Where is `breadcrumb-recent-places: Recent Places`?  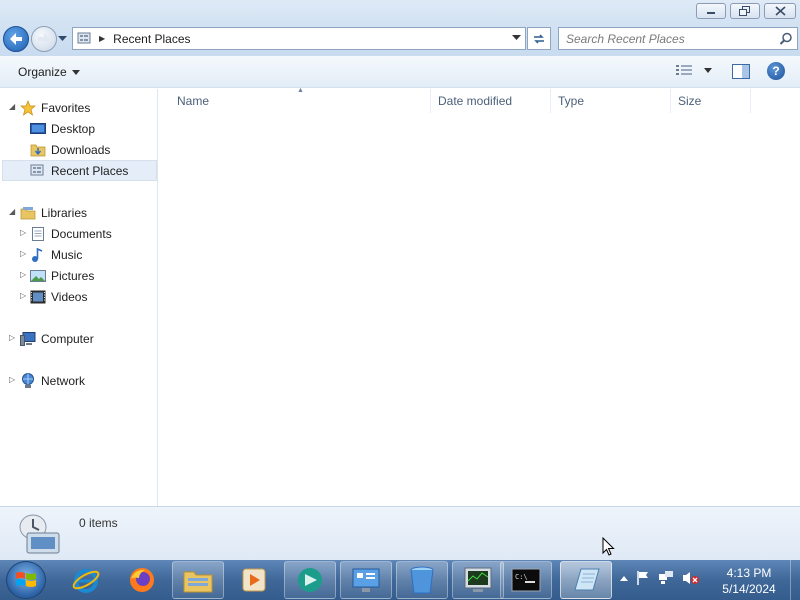 breadcrumb-recent-places: Recent Places is located at coordinates (151, 39).